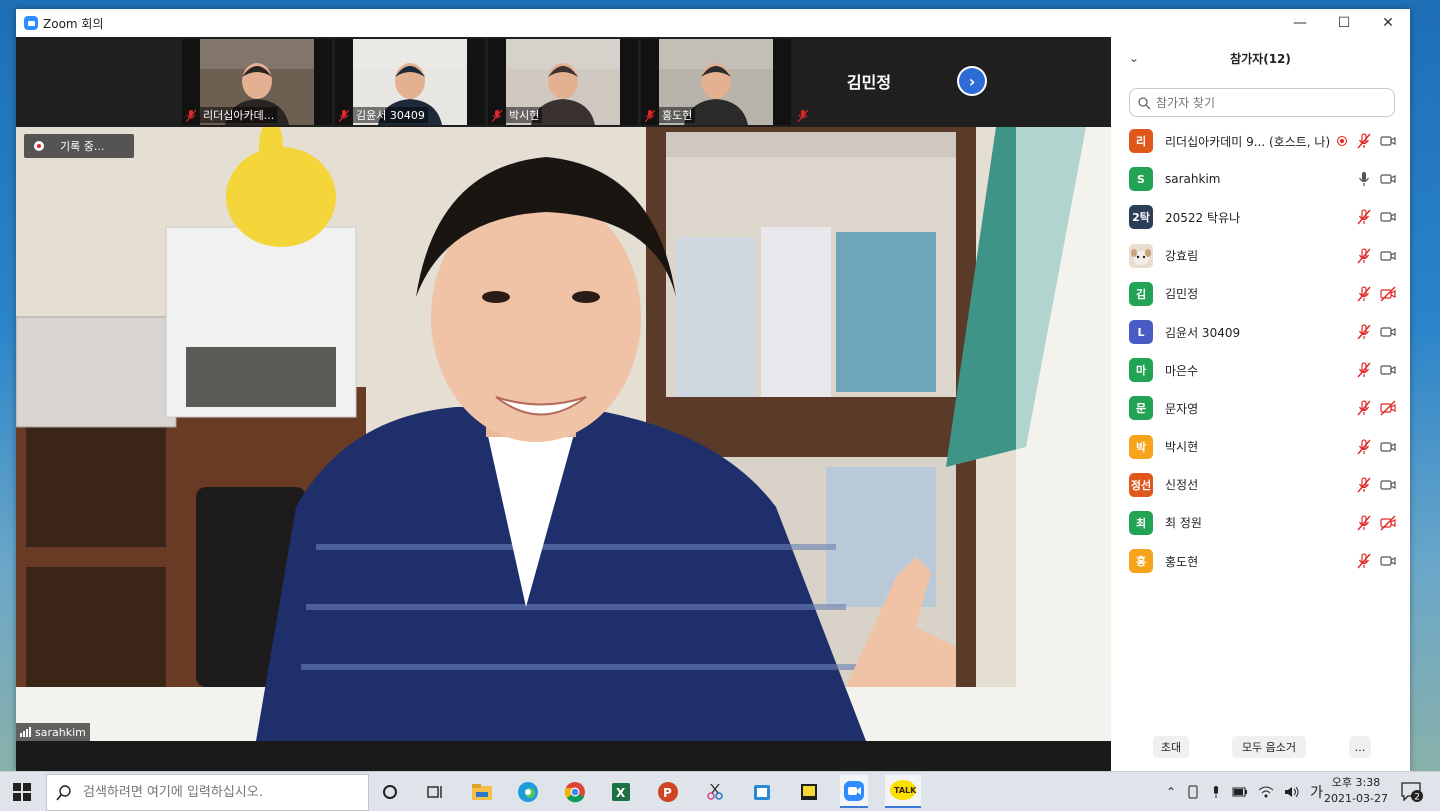 The image size is (1440, 811). Describe the element at coordinates (1266, 792) in the screenshot. I see `wifi-icon` at that location.